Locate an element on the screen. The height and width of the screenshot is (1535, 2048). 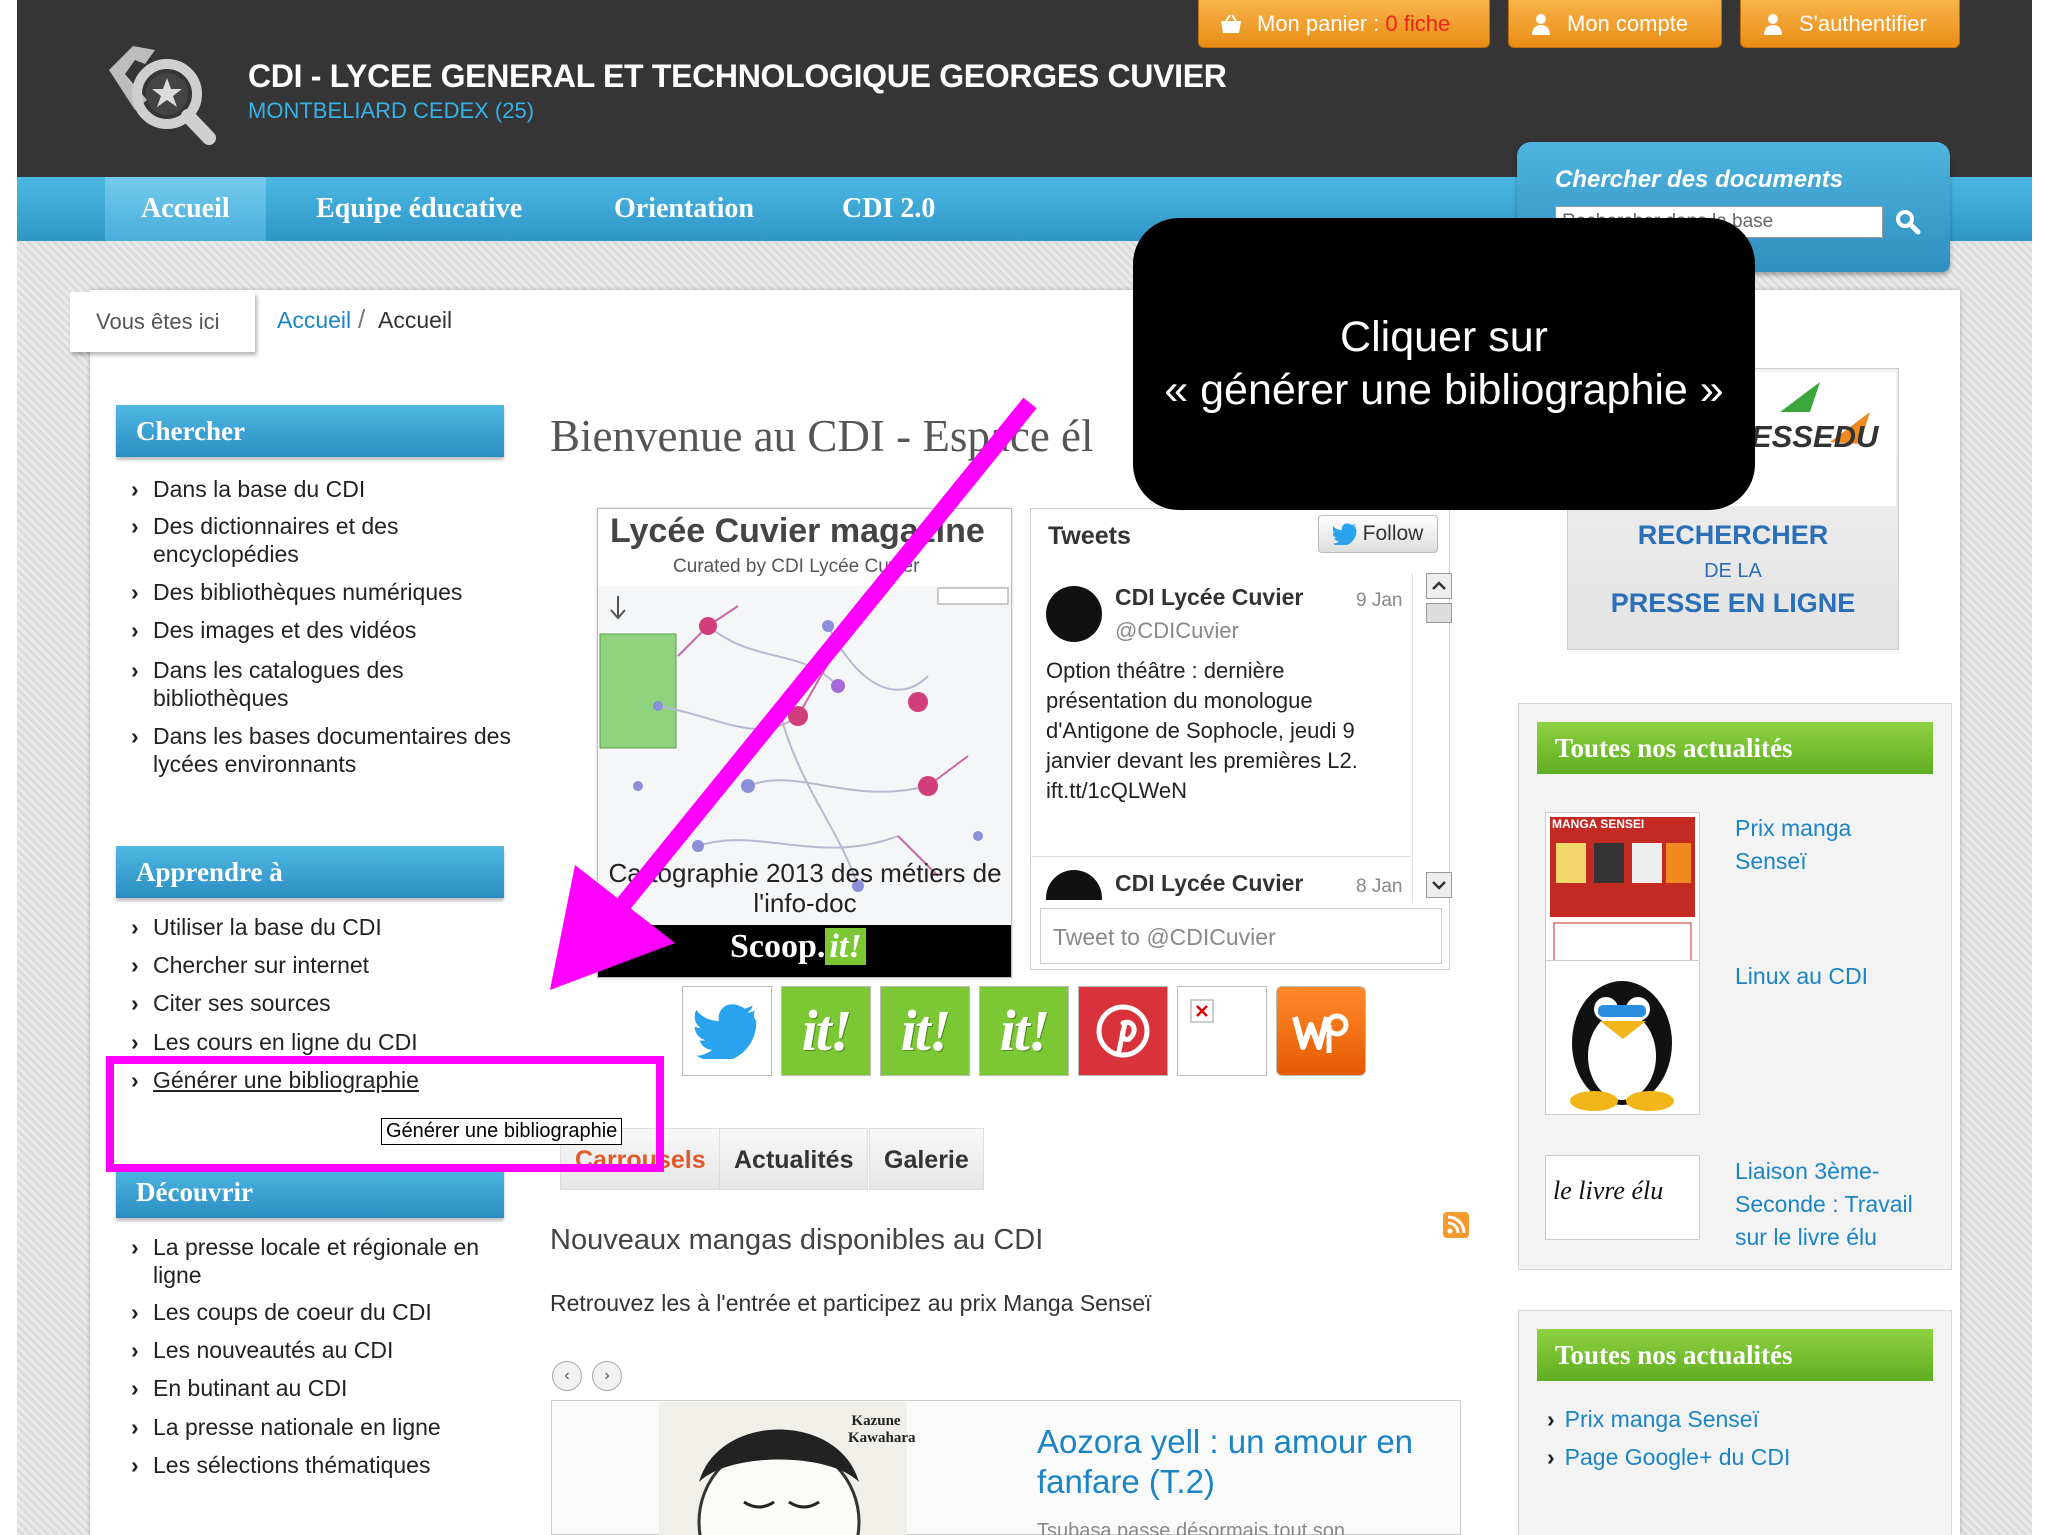
sidebar-item: Des images et des vidéos is located at coordinates (322, 630).